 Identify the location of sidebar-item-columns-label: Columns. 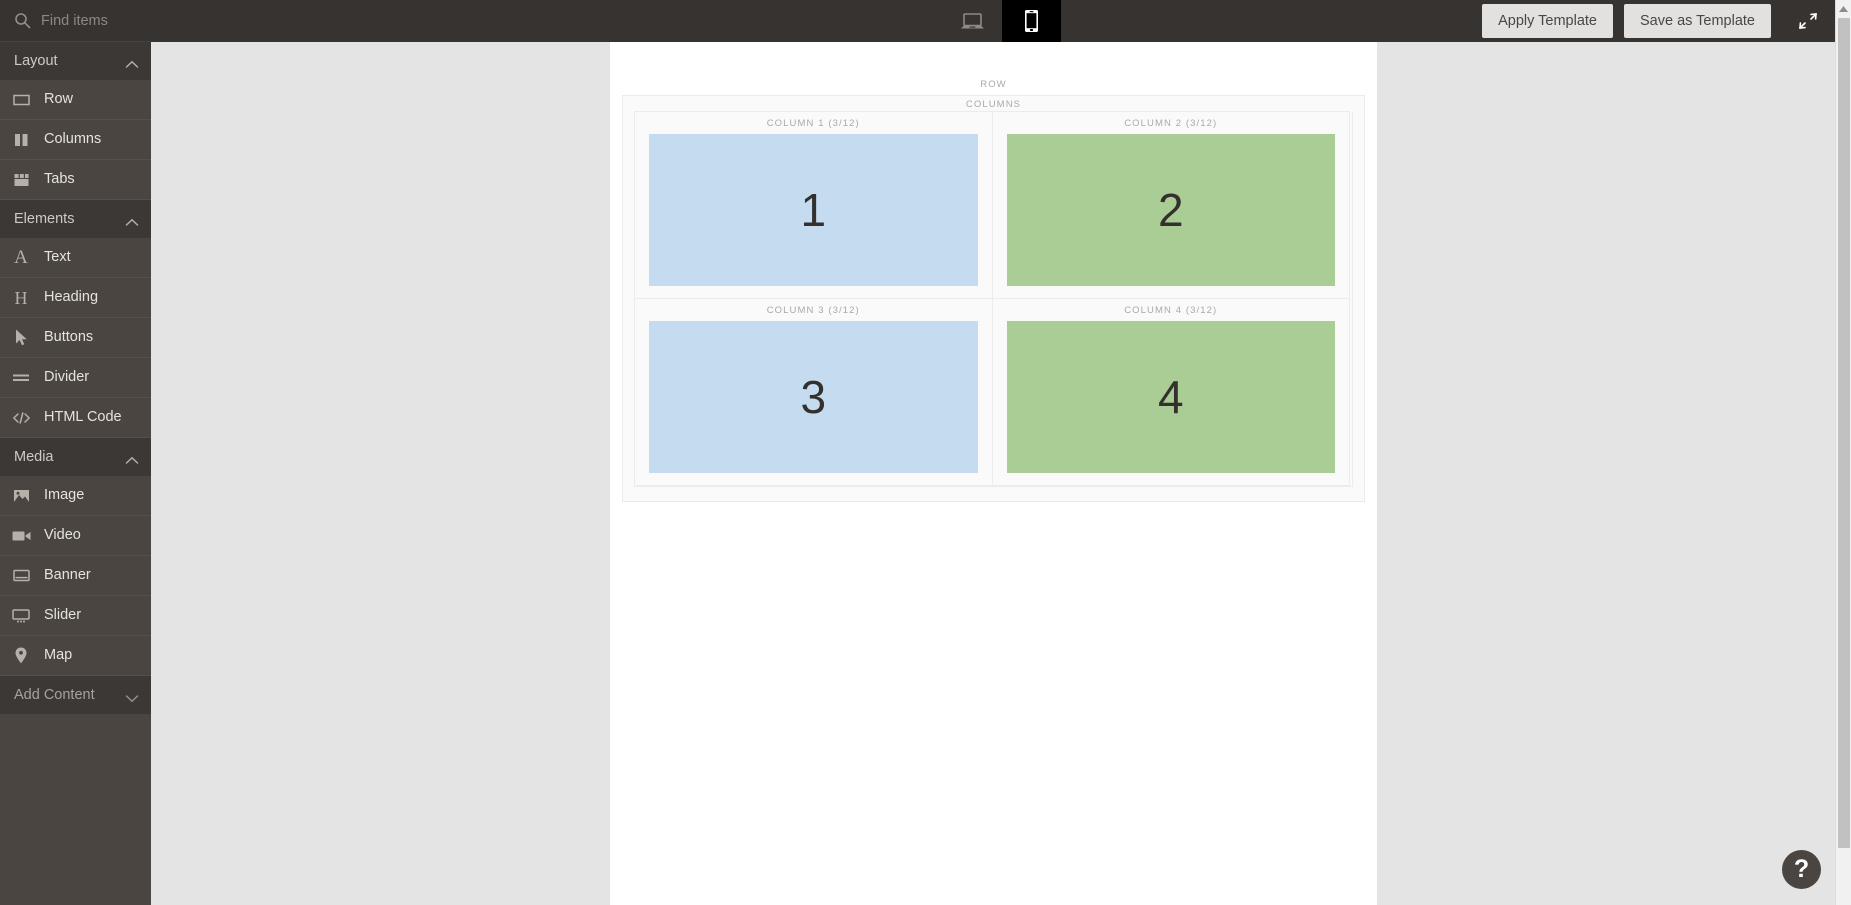
(73, 139).